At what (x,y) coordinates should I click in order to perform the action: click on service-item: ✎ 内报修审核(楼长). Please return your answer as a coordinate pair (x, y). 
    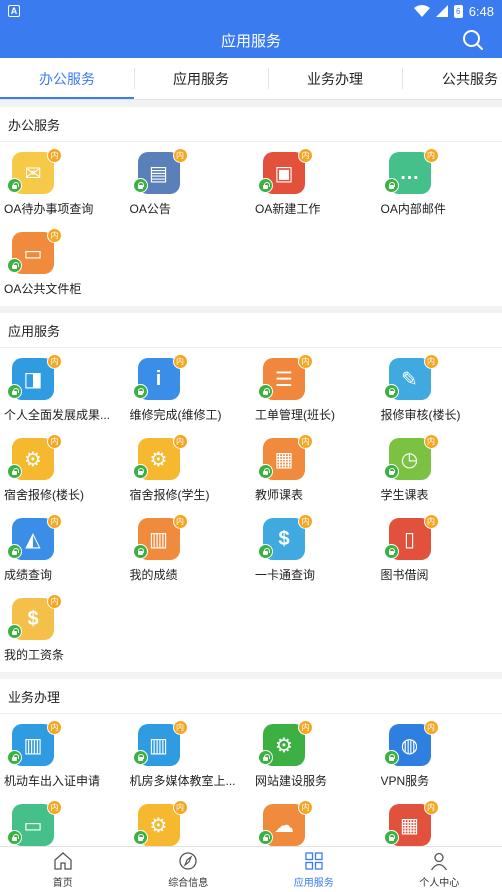
    Looking at the image, I should click on (439, 392).